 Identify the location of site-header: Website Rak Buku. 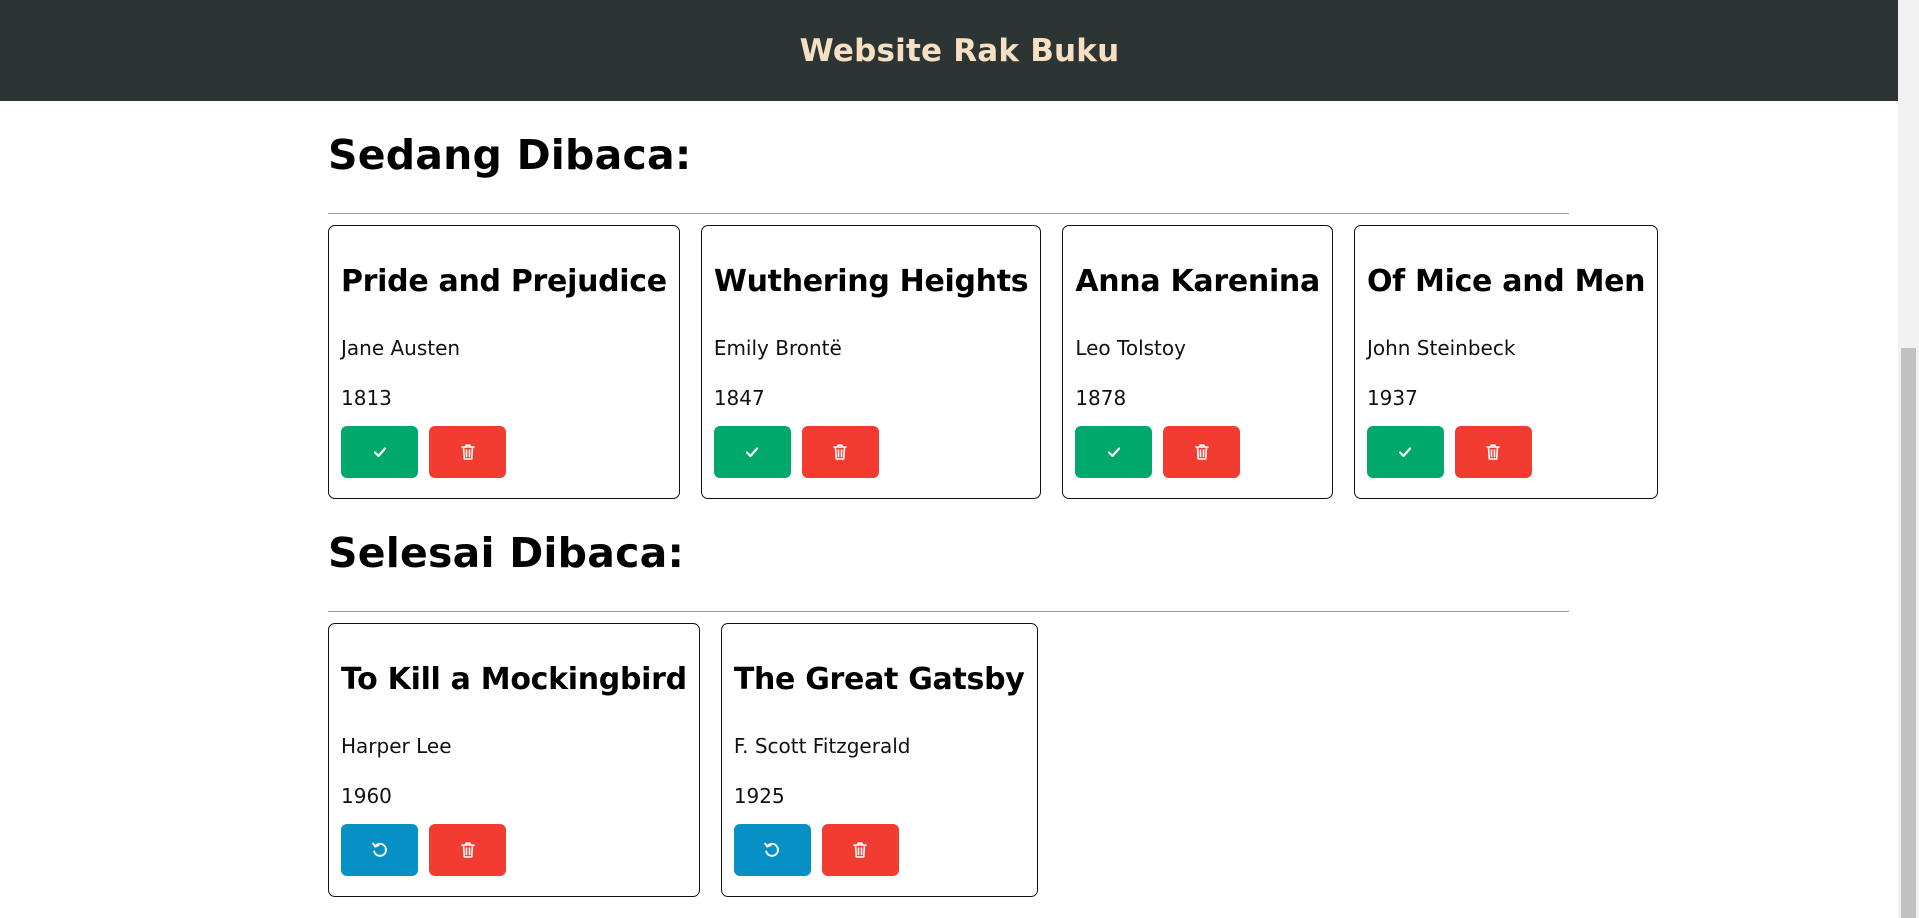
(959, 50).